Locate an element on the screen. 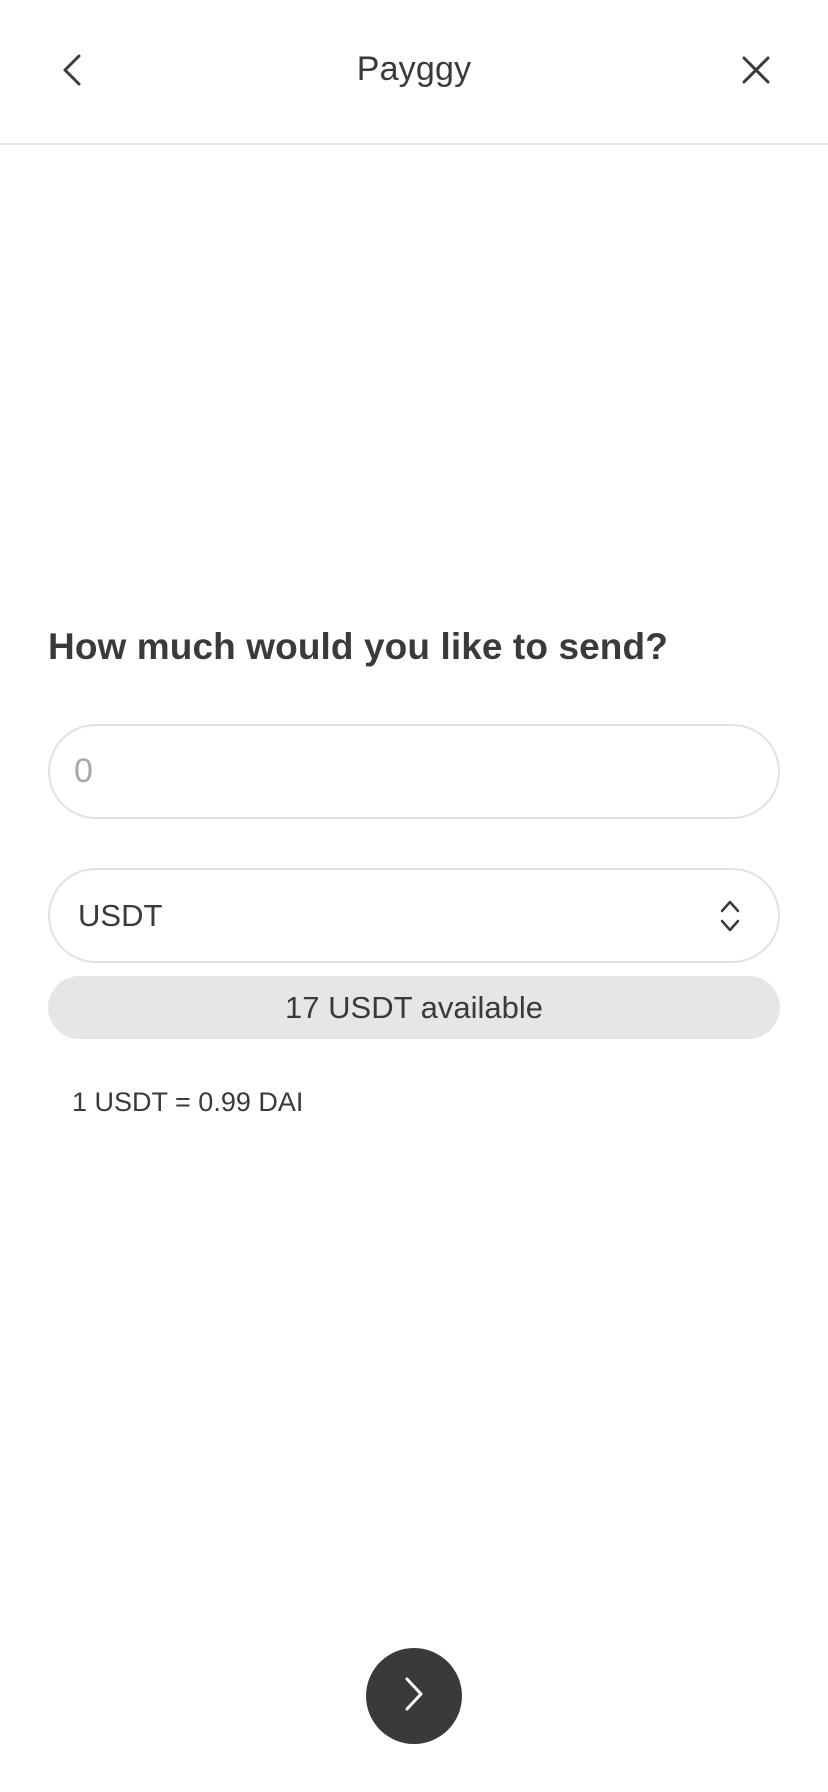 The image size is (828, 1792). header-bar: Payggy is located at coordinates (414, 72).